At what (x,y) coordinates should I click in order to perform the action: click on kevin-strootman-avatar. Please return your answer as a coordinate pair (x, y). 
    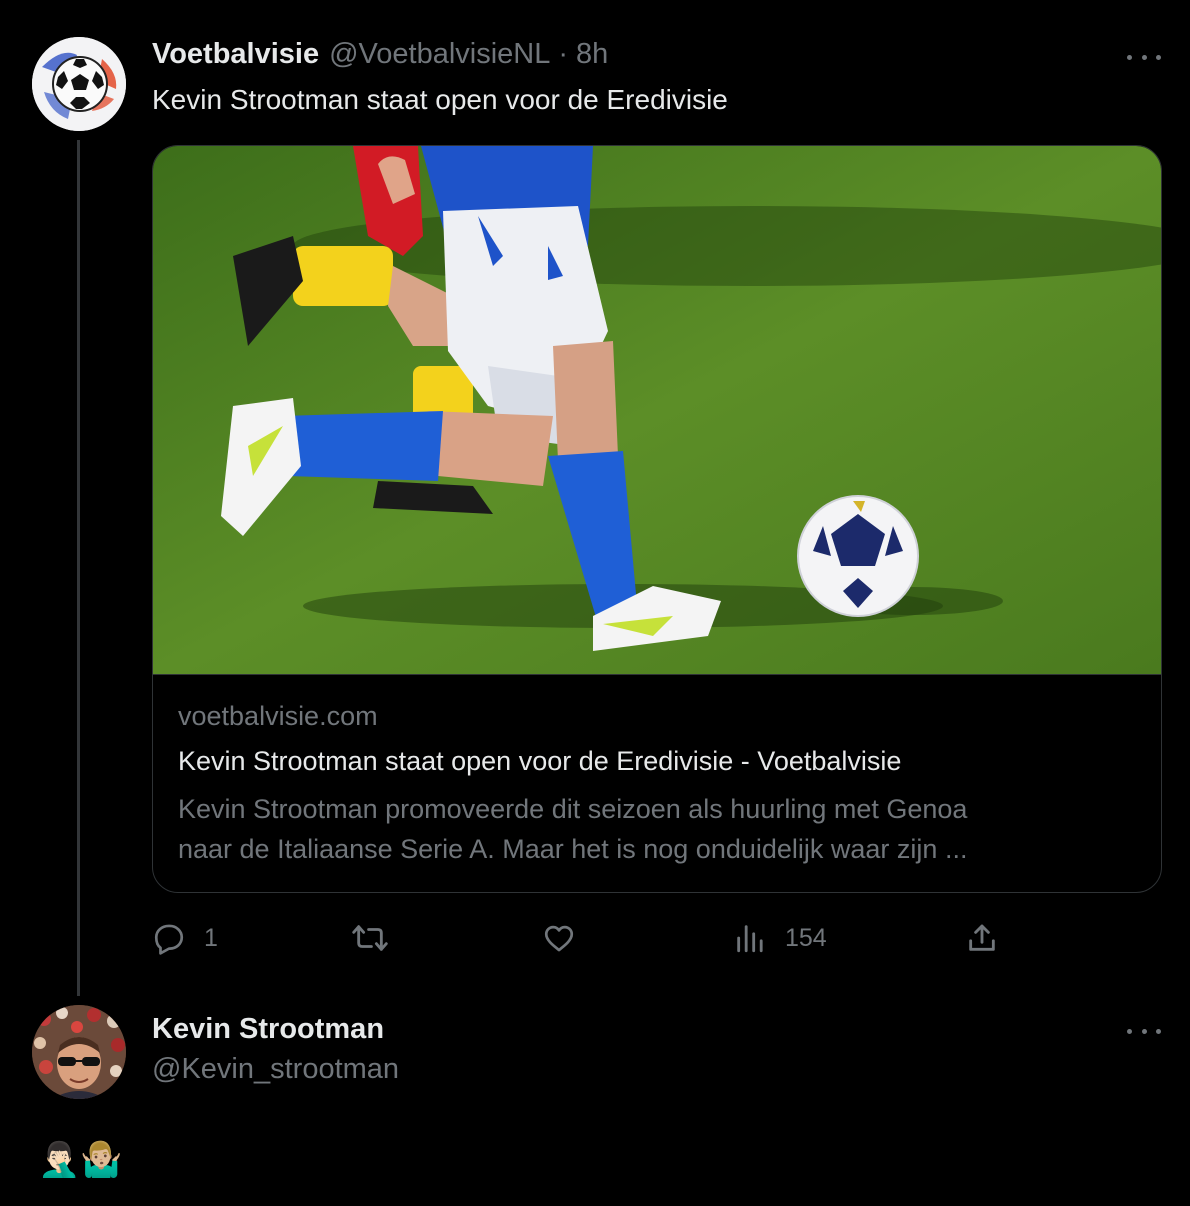
    Looking at the image, I should click on (79, 1052).